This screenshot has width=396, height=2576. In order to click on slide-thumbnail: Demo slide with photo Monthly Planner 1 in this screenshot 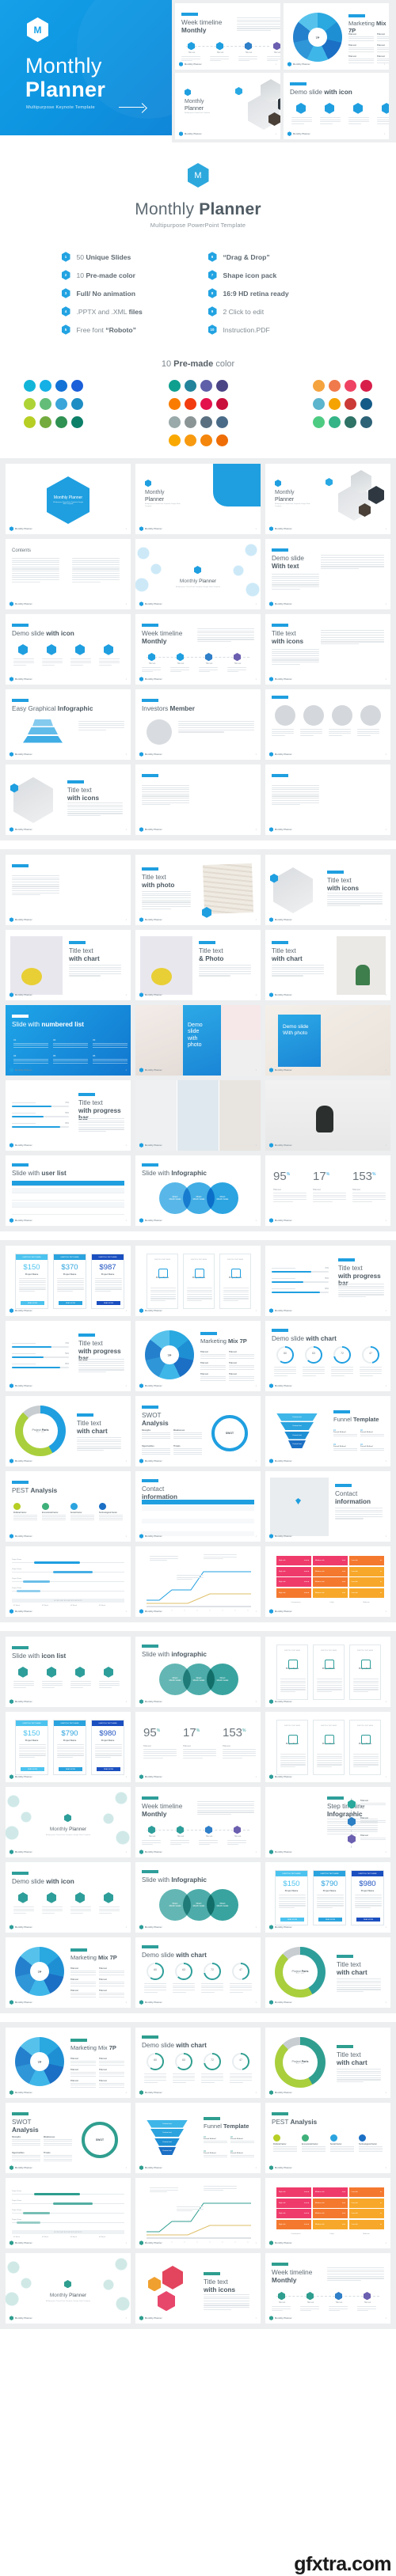, I will do `click(198, 1040)`.